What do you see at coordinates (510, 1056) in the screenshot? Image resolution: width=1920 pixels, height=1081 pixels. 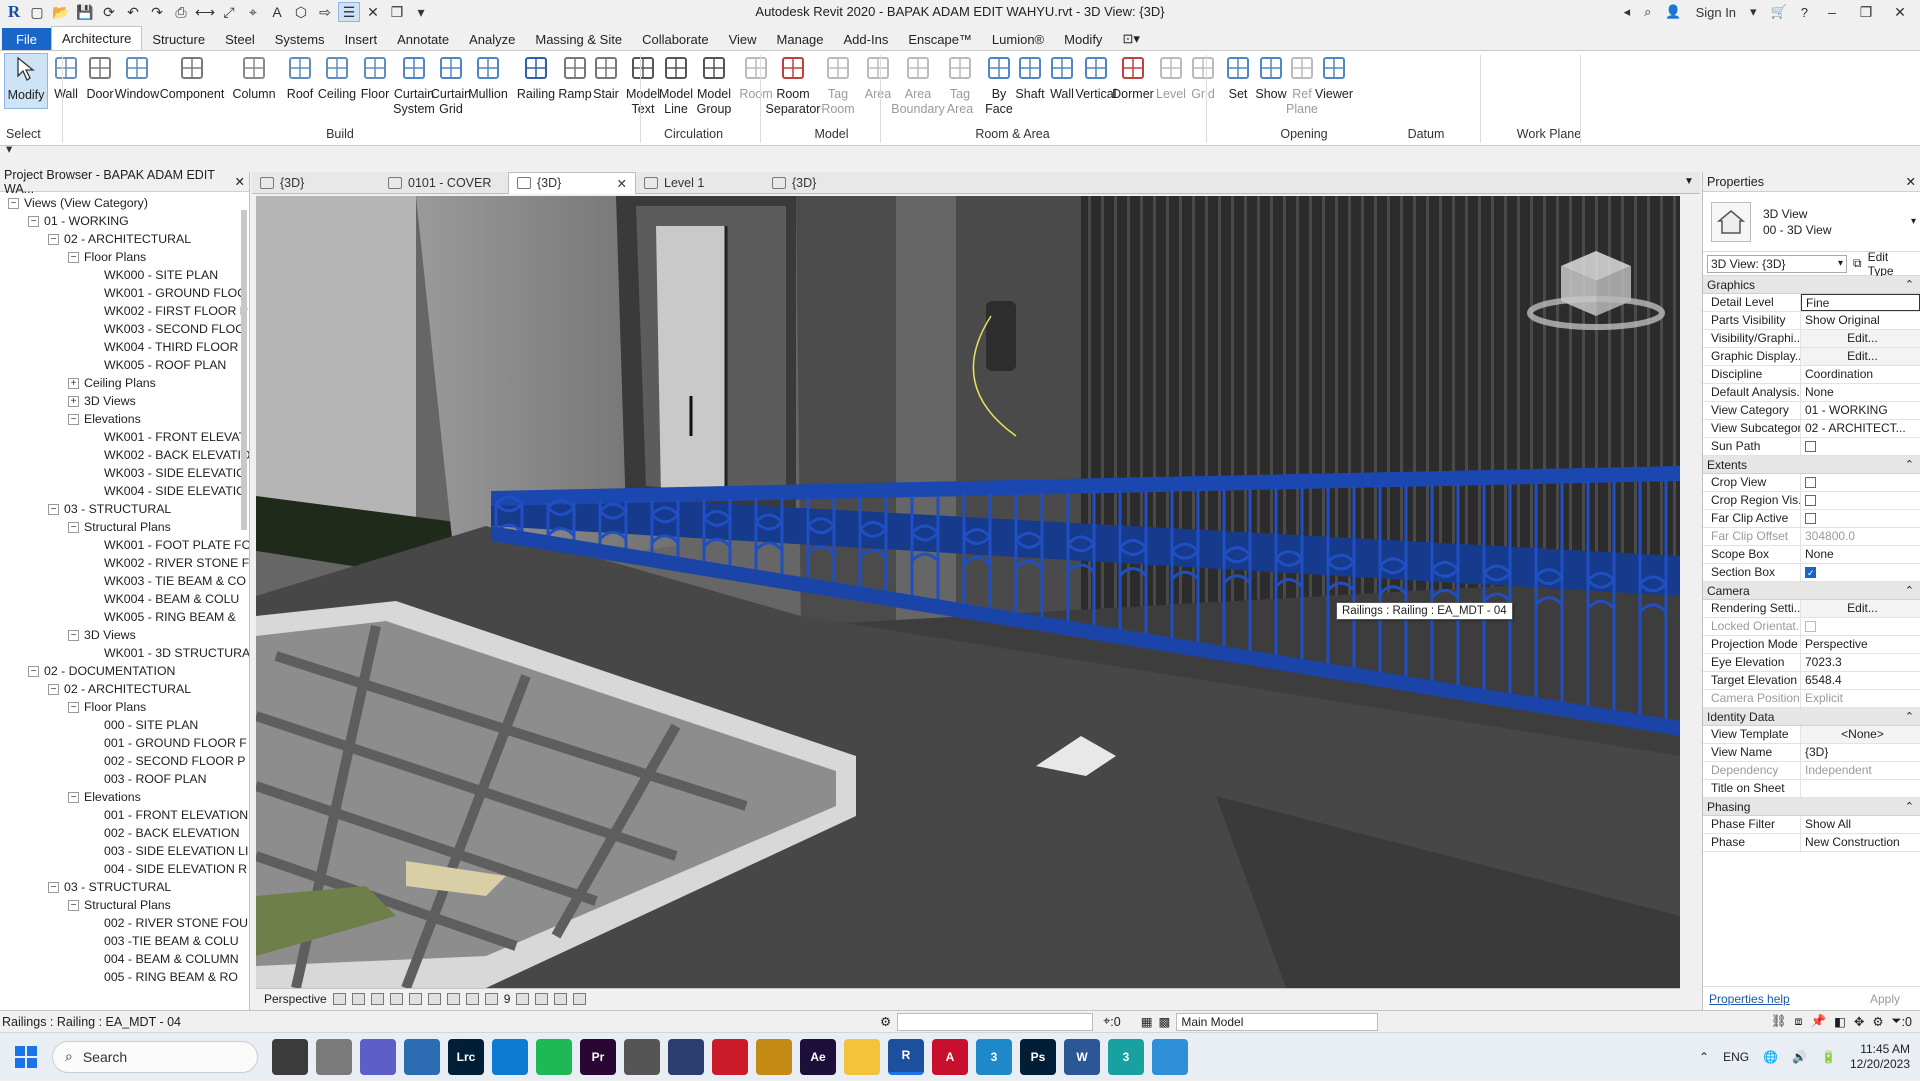 I see `edge-app-icon` at bounding box center [510, 1056].